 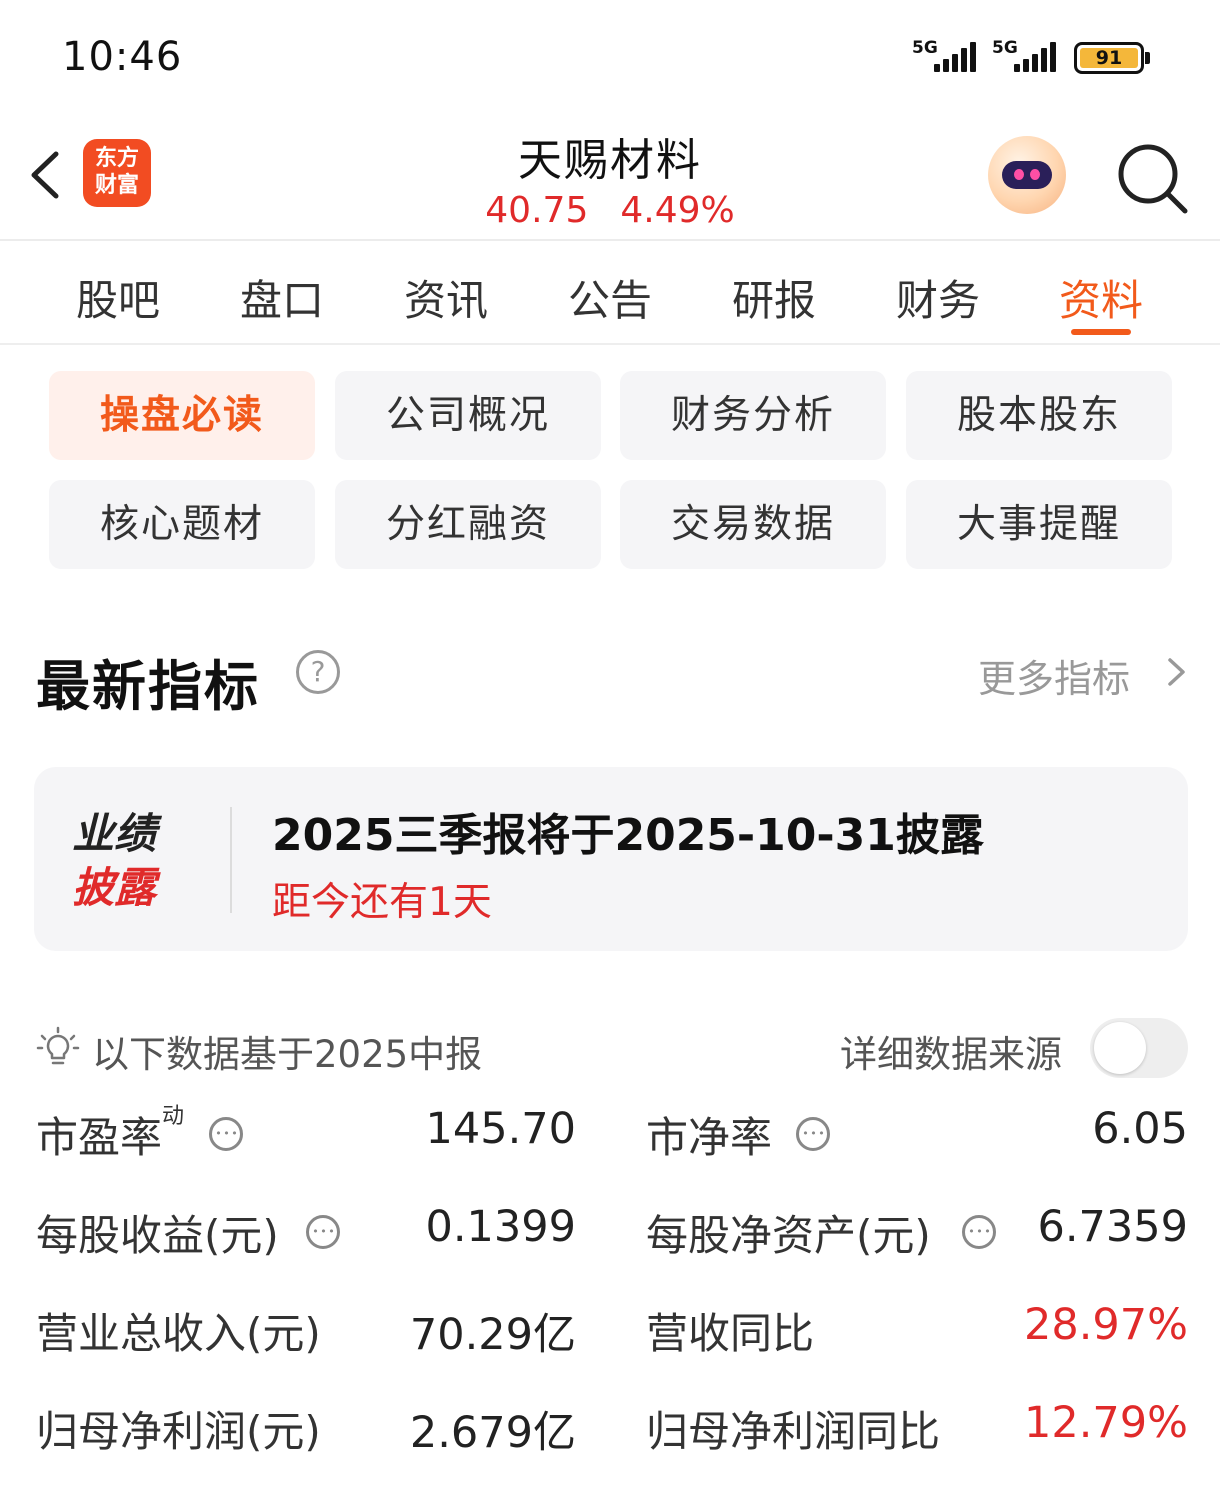 What do you see at coordinates (110, 1133) in the screenshot?
I see `pe-label: 市盈率动` at bounding box center [110, 1133].